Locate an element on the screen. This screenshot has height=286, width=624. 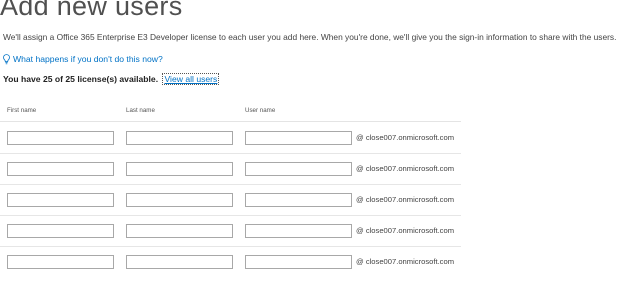
lightbulb-icon is located at coordinates (6, 59).